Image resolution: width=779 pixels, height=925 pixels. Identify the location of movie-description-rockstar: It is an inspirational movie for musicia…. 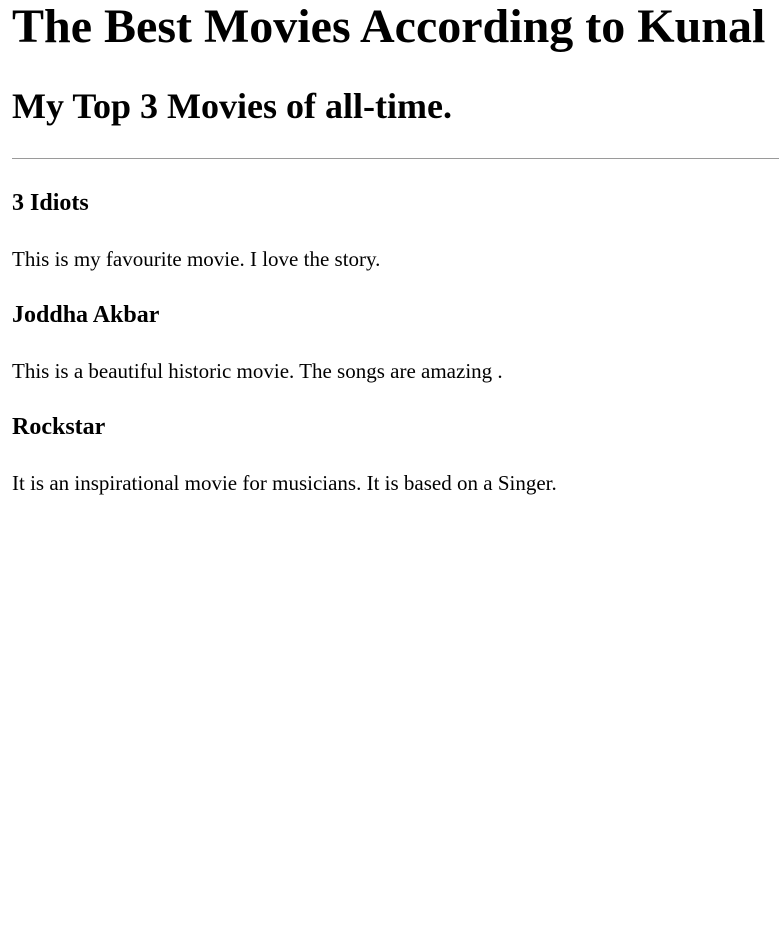
(284, 483).